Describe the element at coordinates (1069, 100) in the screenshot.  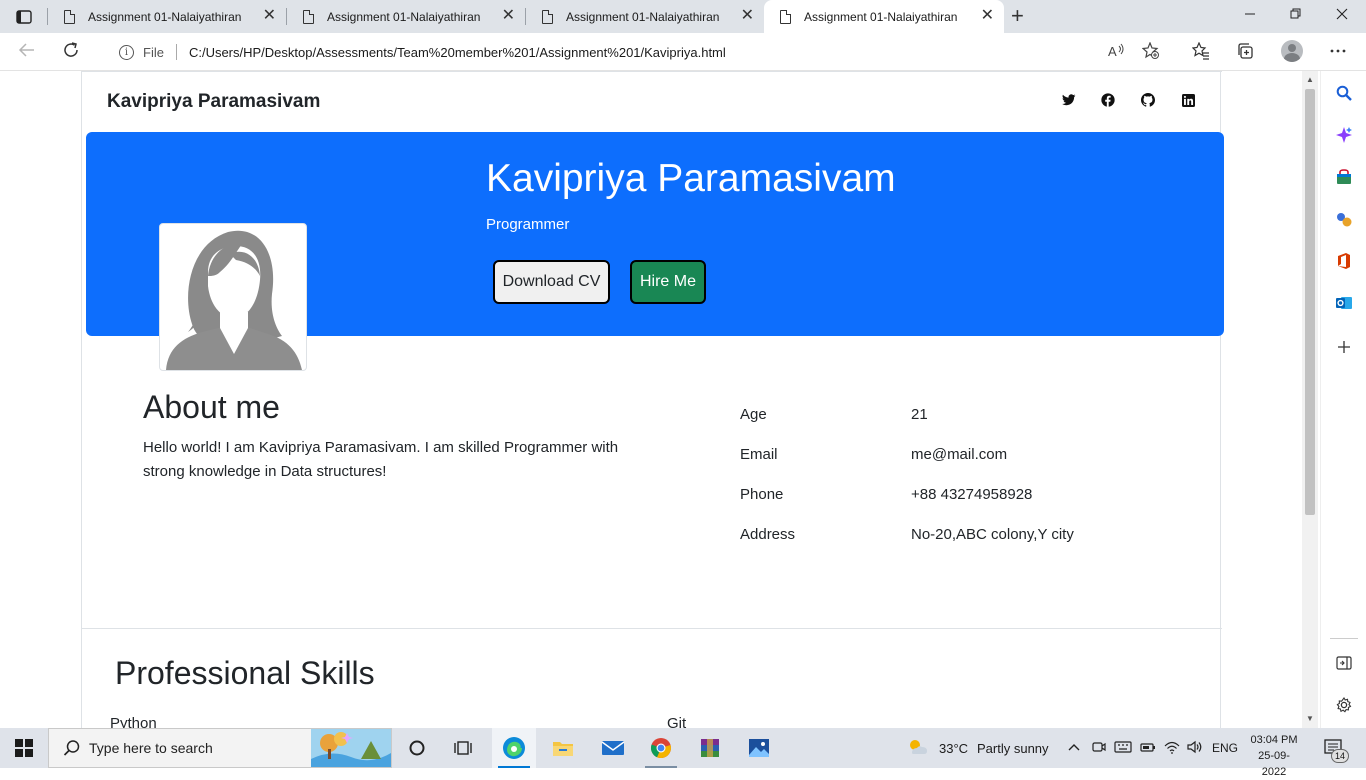
I see `twitter-icon` at that location.